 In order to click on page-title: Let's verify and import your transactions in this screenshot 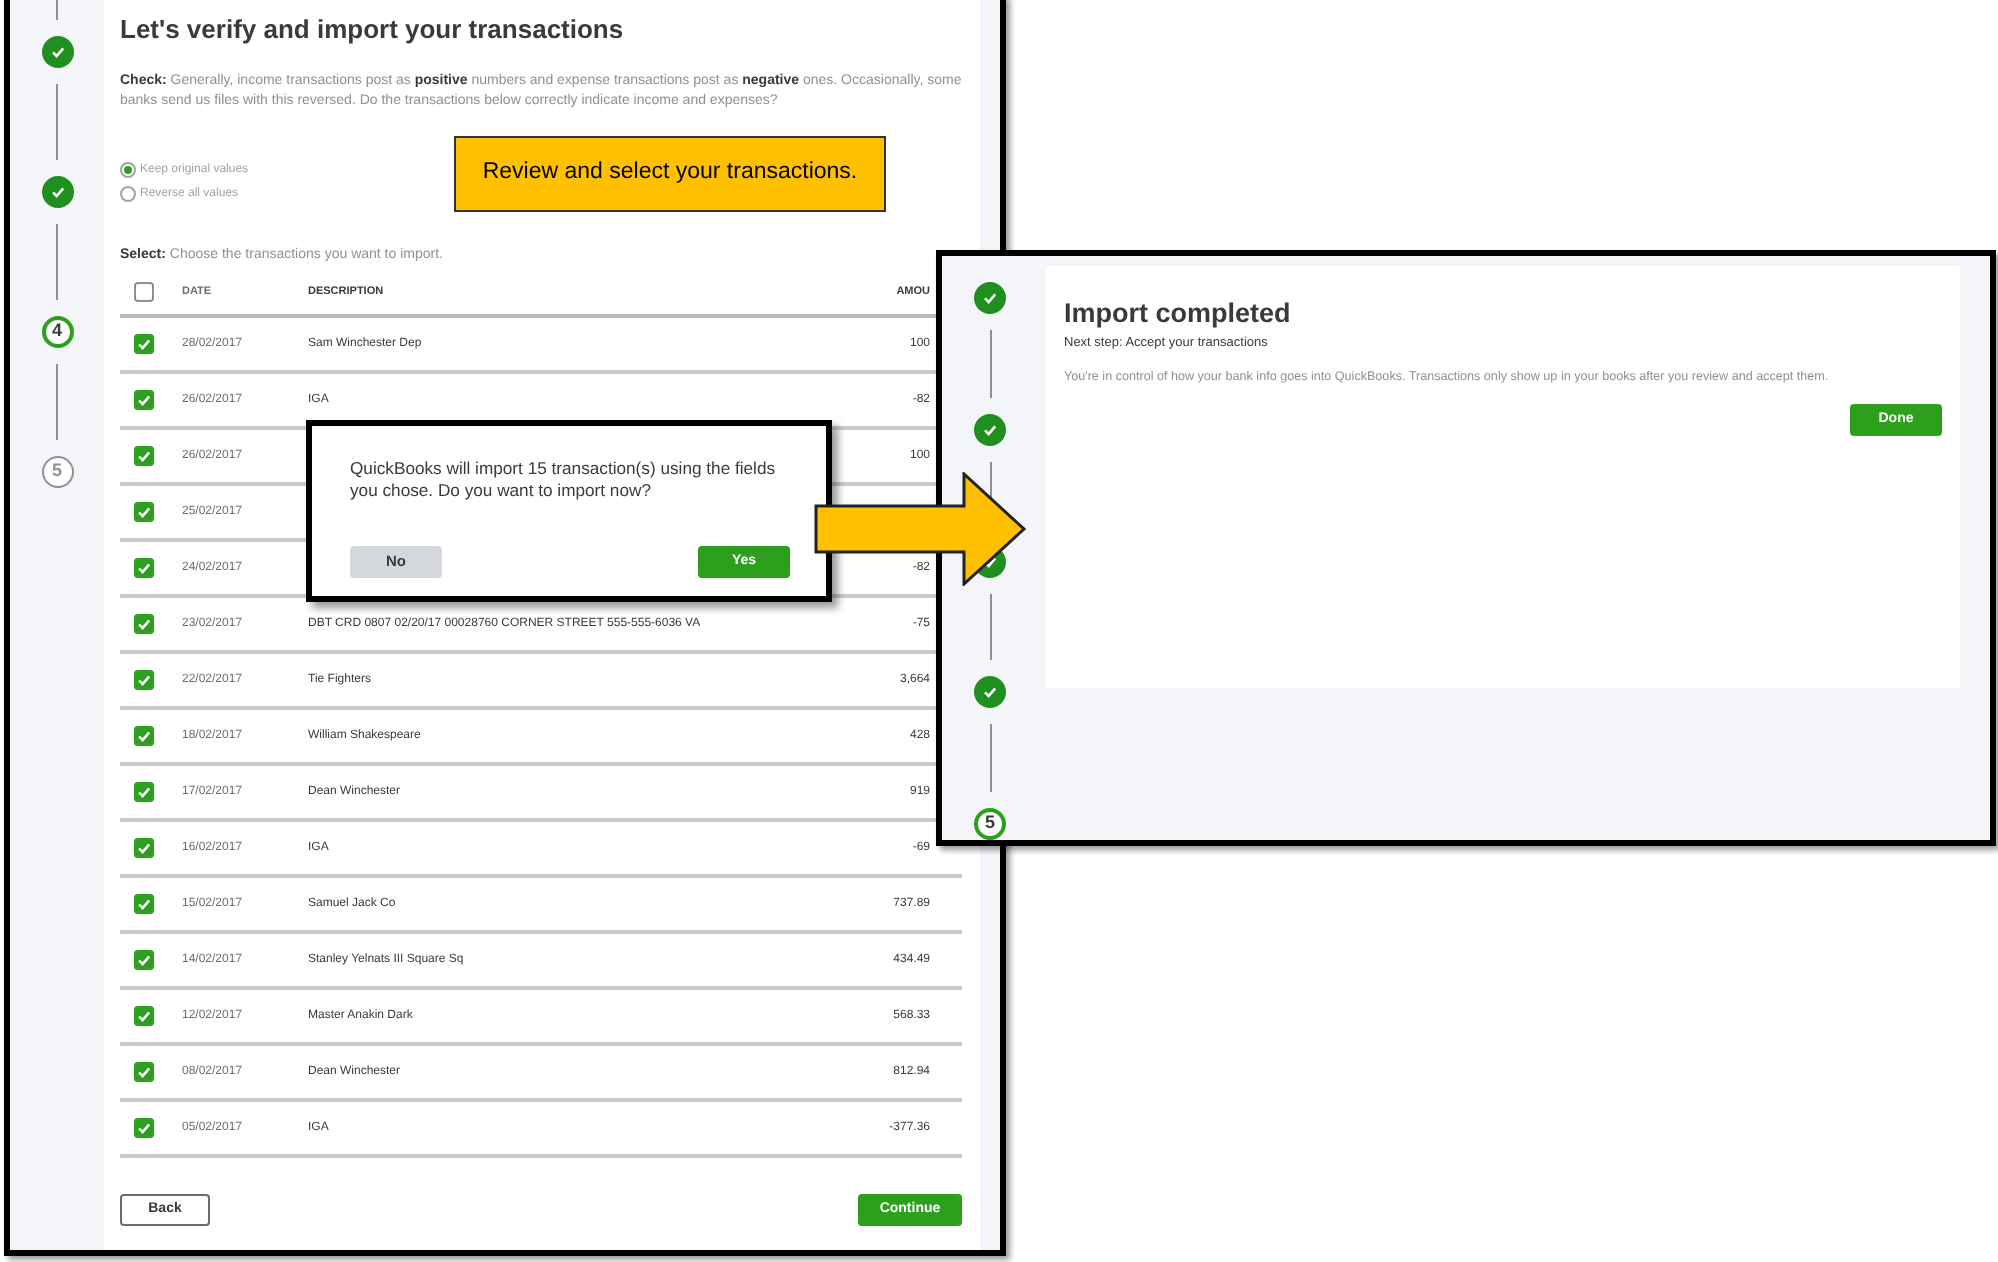, I will do `click(373, 30)`.